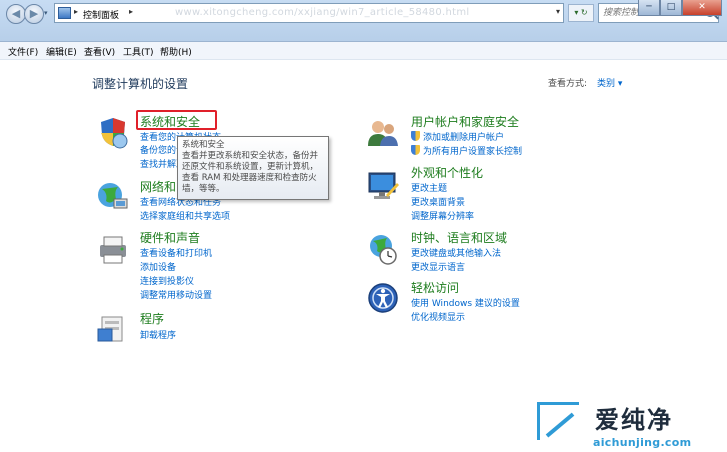  I want to click on category-user-accounts: 用户帐户和家庭安全, so click(465, 121).